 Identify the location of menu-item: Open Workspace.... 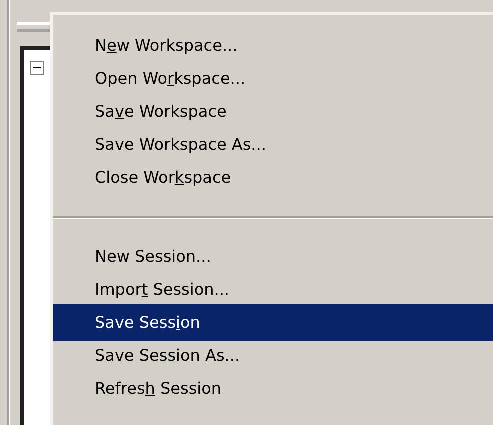
(273, 78).